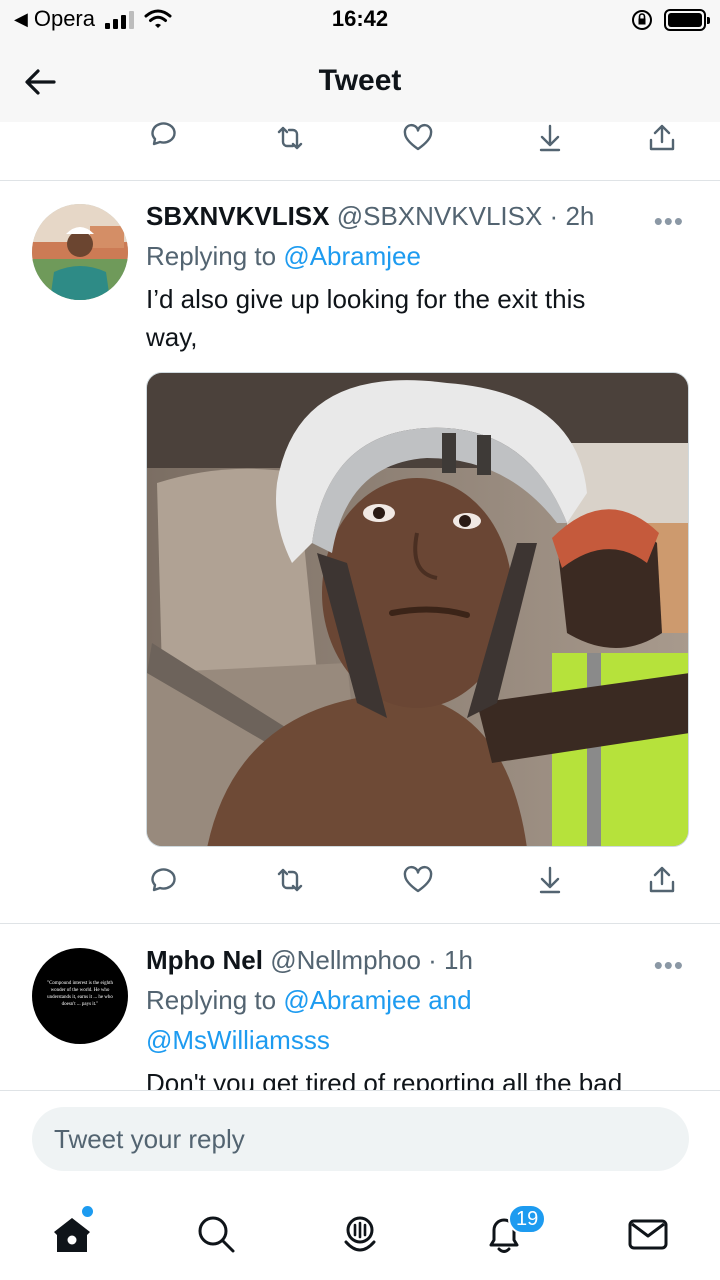 The height and width of the screenshot is (1280, 720). I want to click on replying-to: Replying to @Abramjee, so click(418, 256).